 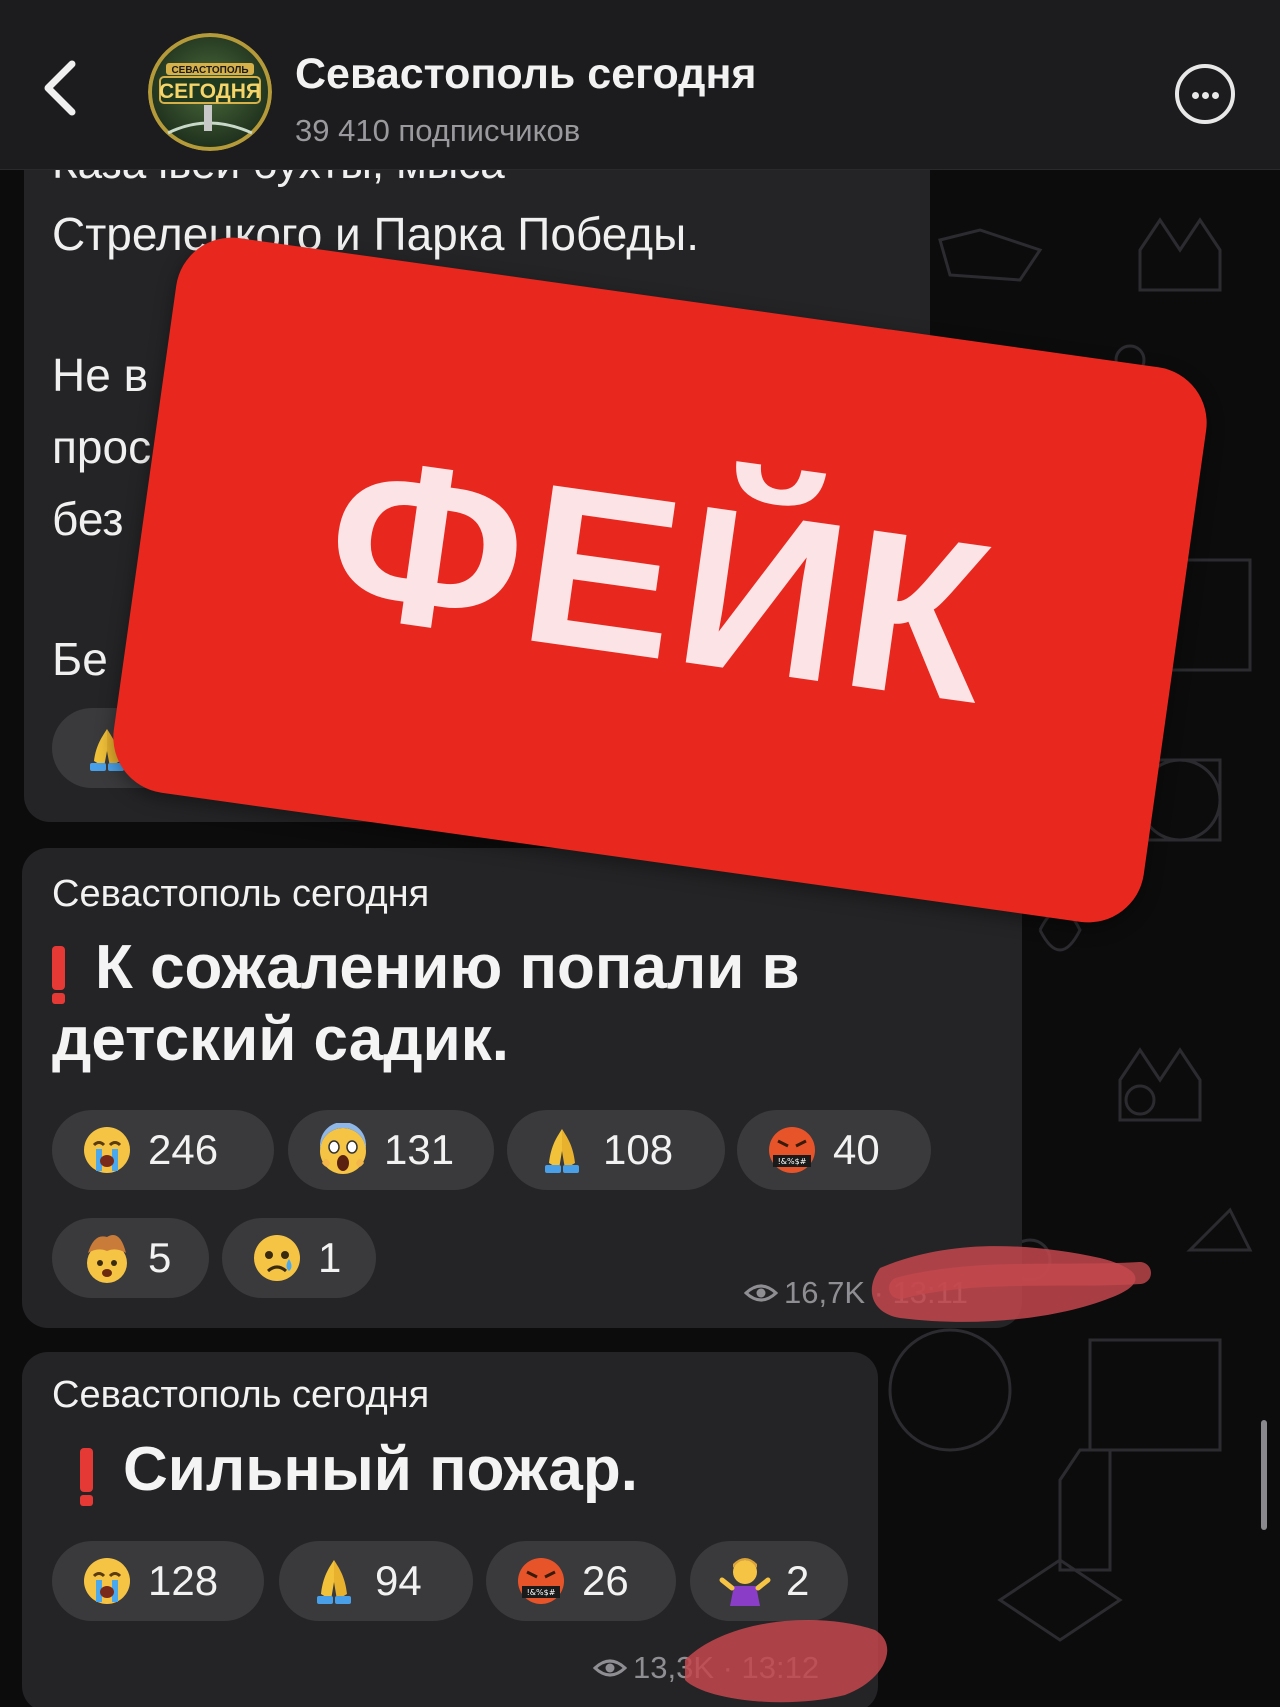 I want to click on chevron-left-icon, so click(x=60, y=88).